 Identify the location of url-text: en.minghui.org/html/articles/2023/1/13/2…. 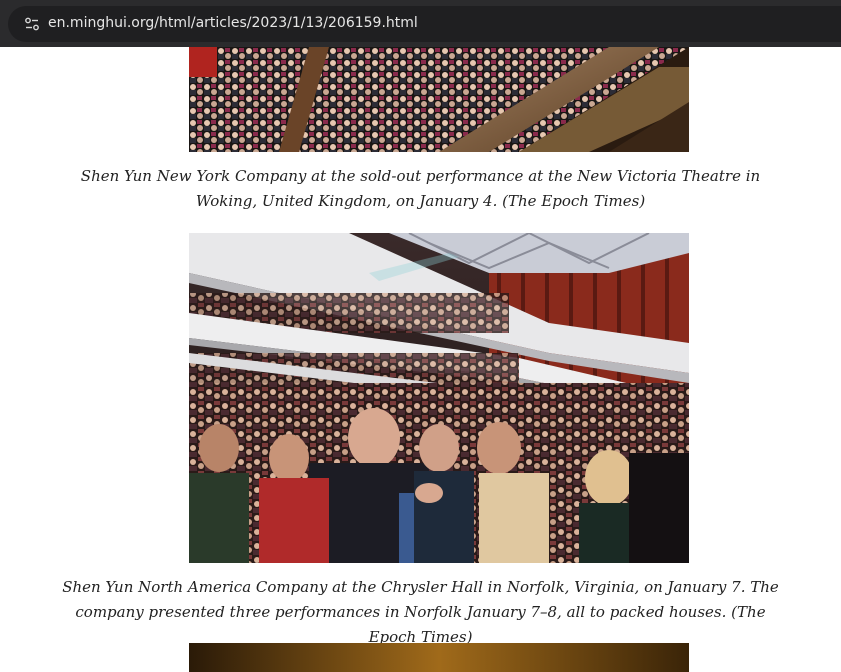
(233, 23).